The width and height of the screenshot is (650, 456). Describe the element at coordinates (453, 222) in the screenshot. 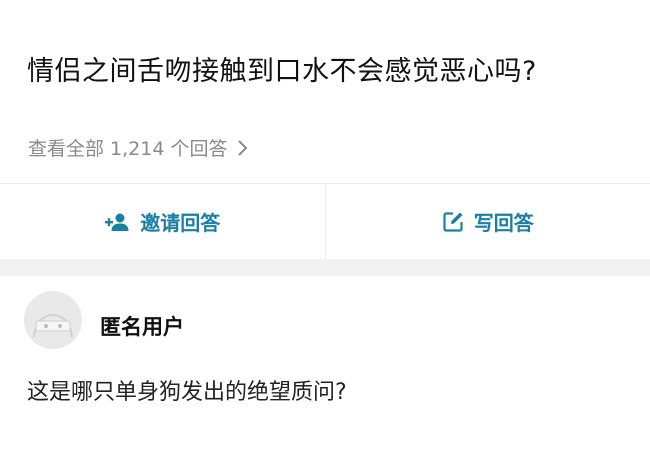

I see `edit-icon` at that location.